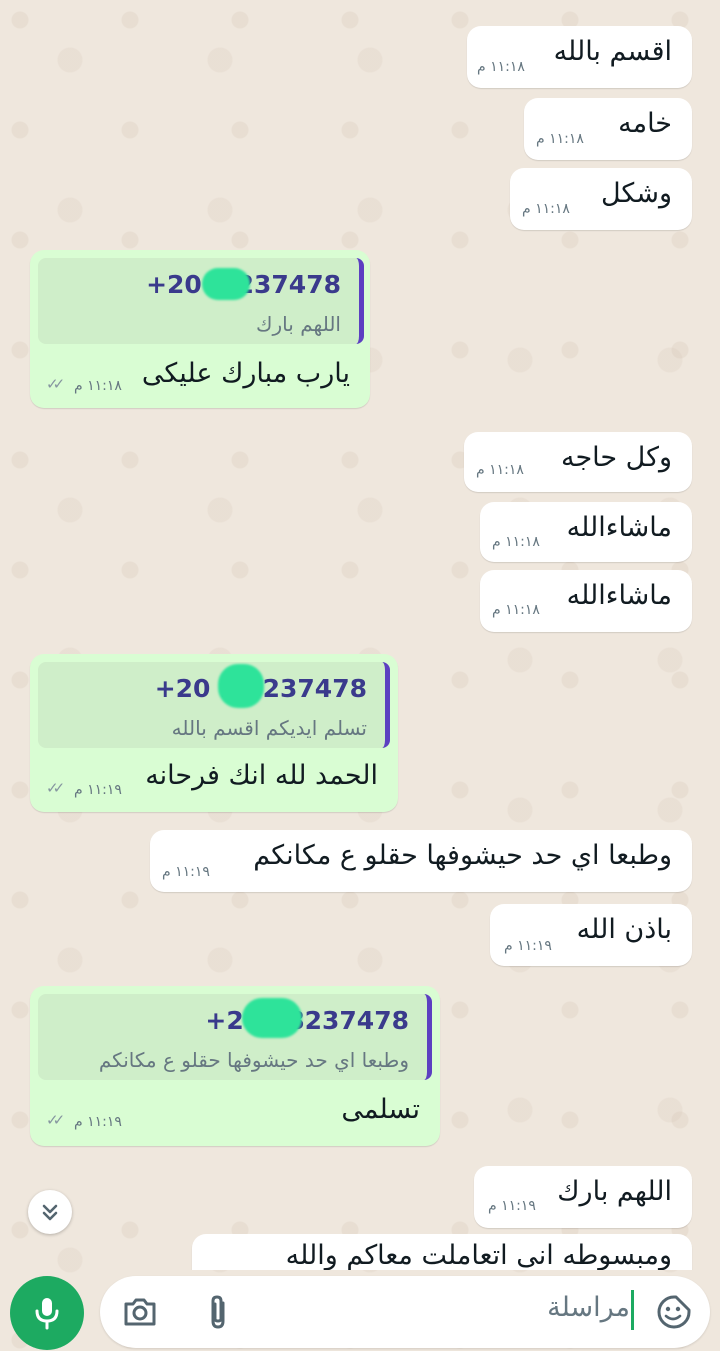 This screenshot has height=1351, width=720. I want to click on text-caret, so click(632, 1310).